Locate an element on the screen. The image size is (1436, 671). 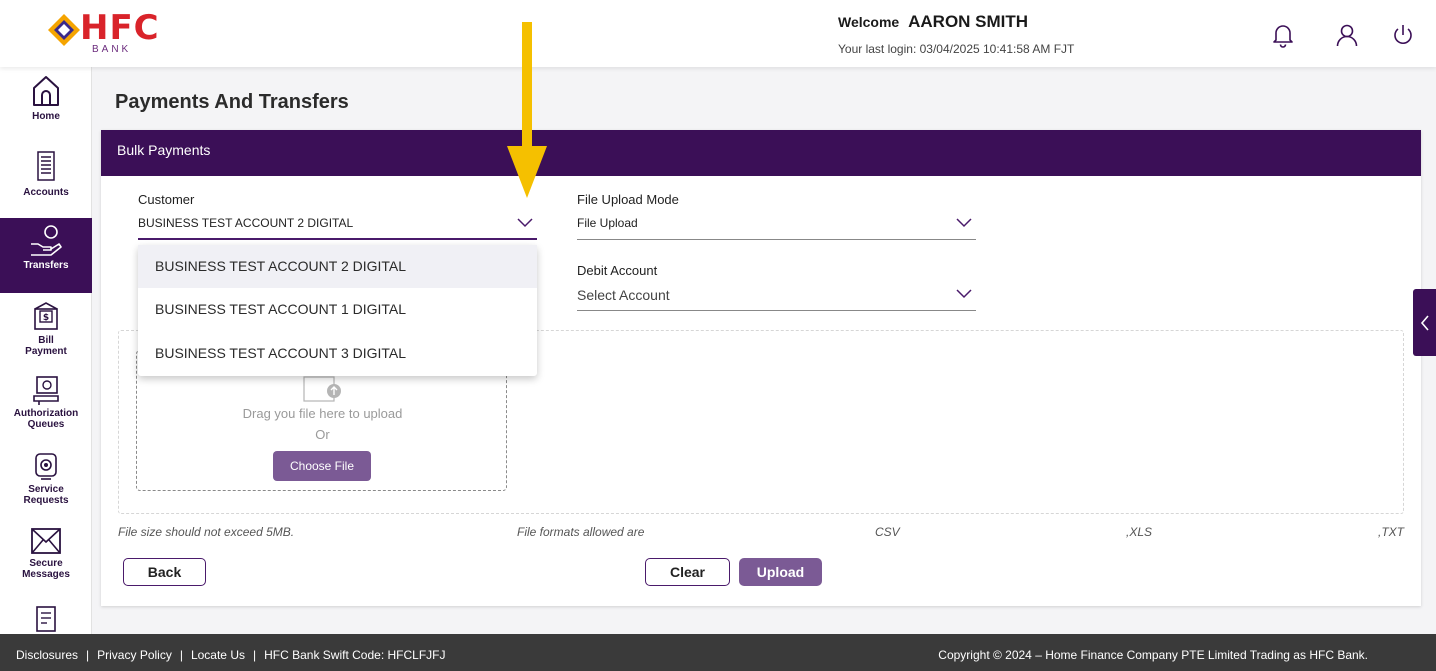
logo-subtext: BANK is located at coordinates (112, 49).